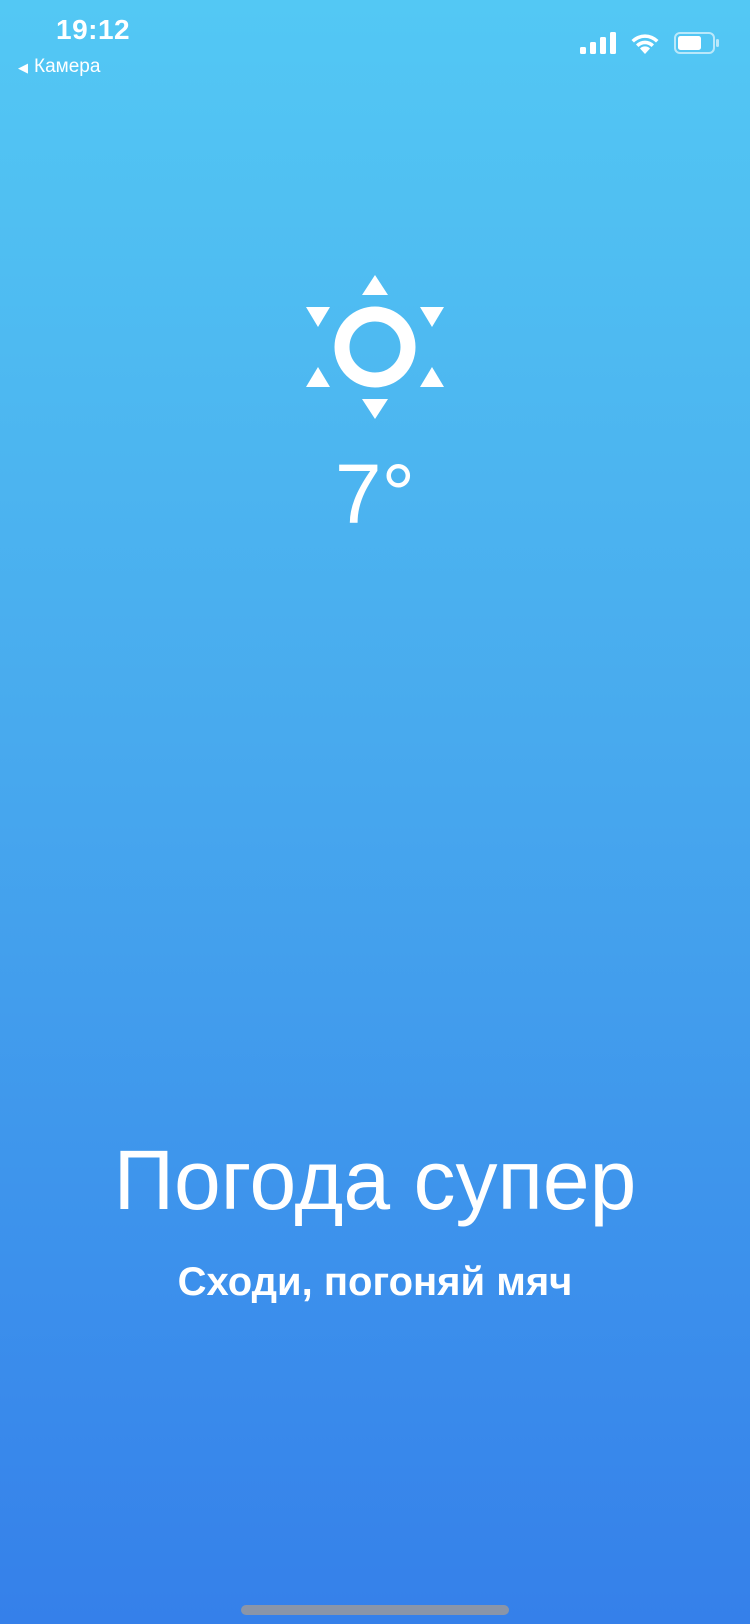  Describe the element at coordinates (375, 494) in the screenshot. I see `temperature-value: 7°` at that location.